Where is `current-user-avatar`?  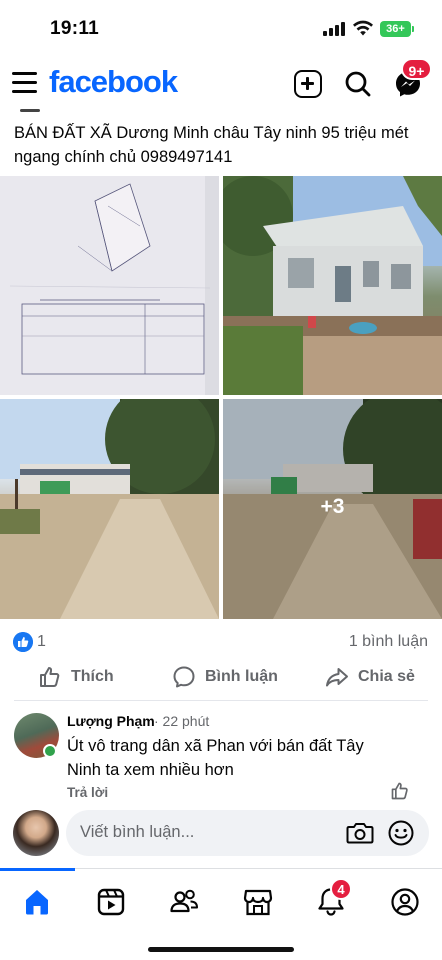
current-user-avatar is located at coordinates (36, 833).